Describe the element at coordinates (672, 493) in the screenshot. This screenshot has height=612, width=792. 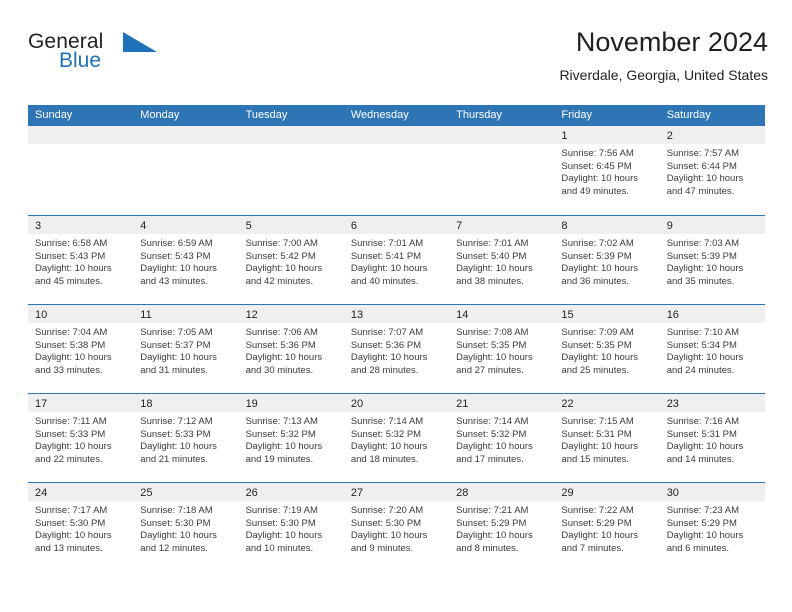
I see `day-number: 30` at that location.